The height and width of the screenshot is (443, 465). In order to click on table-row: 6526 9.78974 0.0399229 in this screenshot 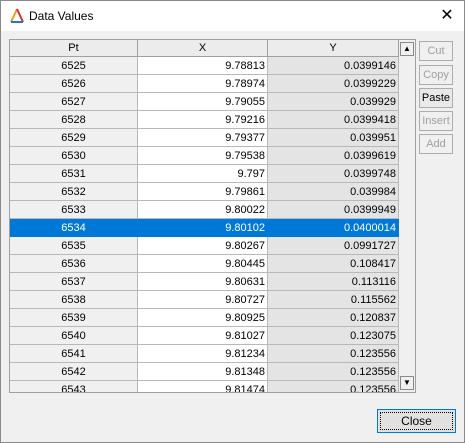, I will do `click(204, 84)`.